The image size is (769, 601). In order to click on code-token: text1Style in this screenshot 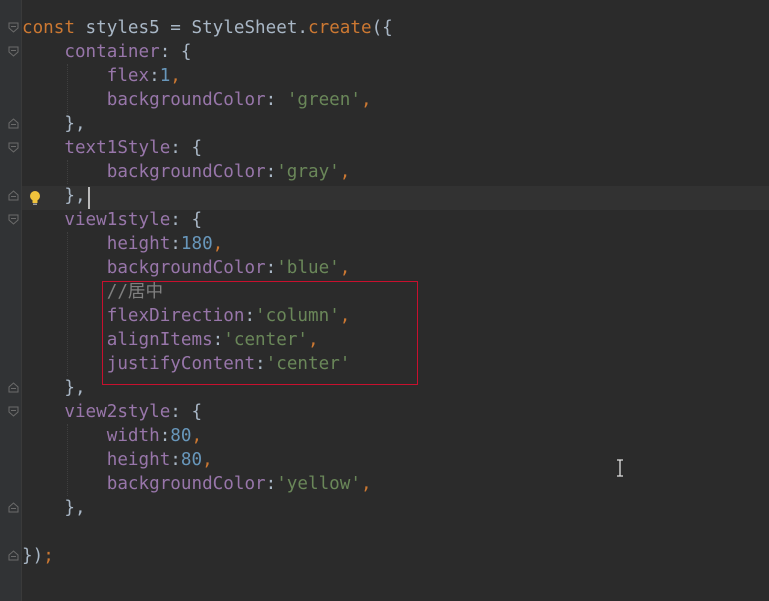, I will do `click(96, 148)`.